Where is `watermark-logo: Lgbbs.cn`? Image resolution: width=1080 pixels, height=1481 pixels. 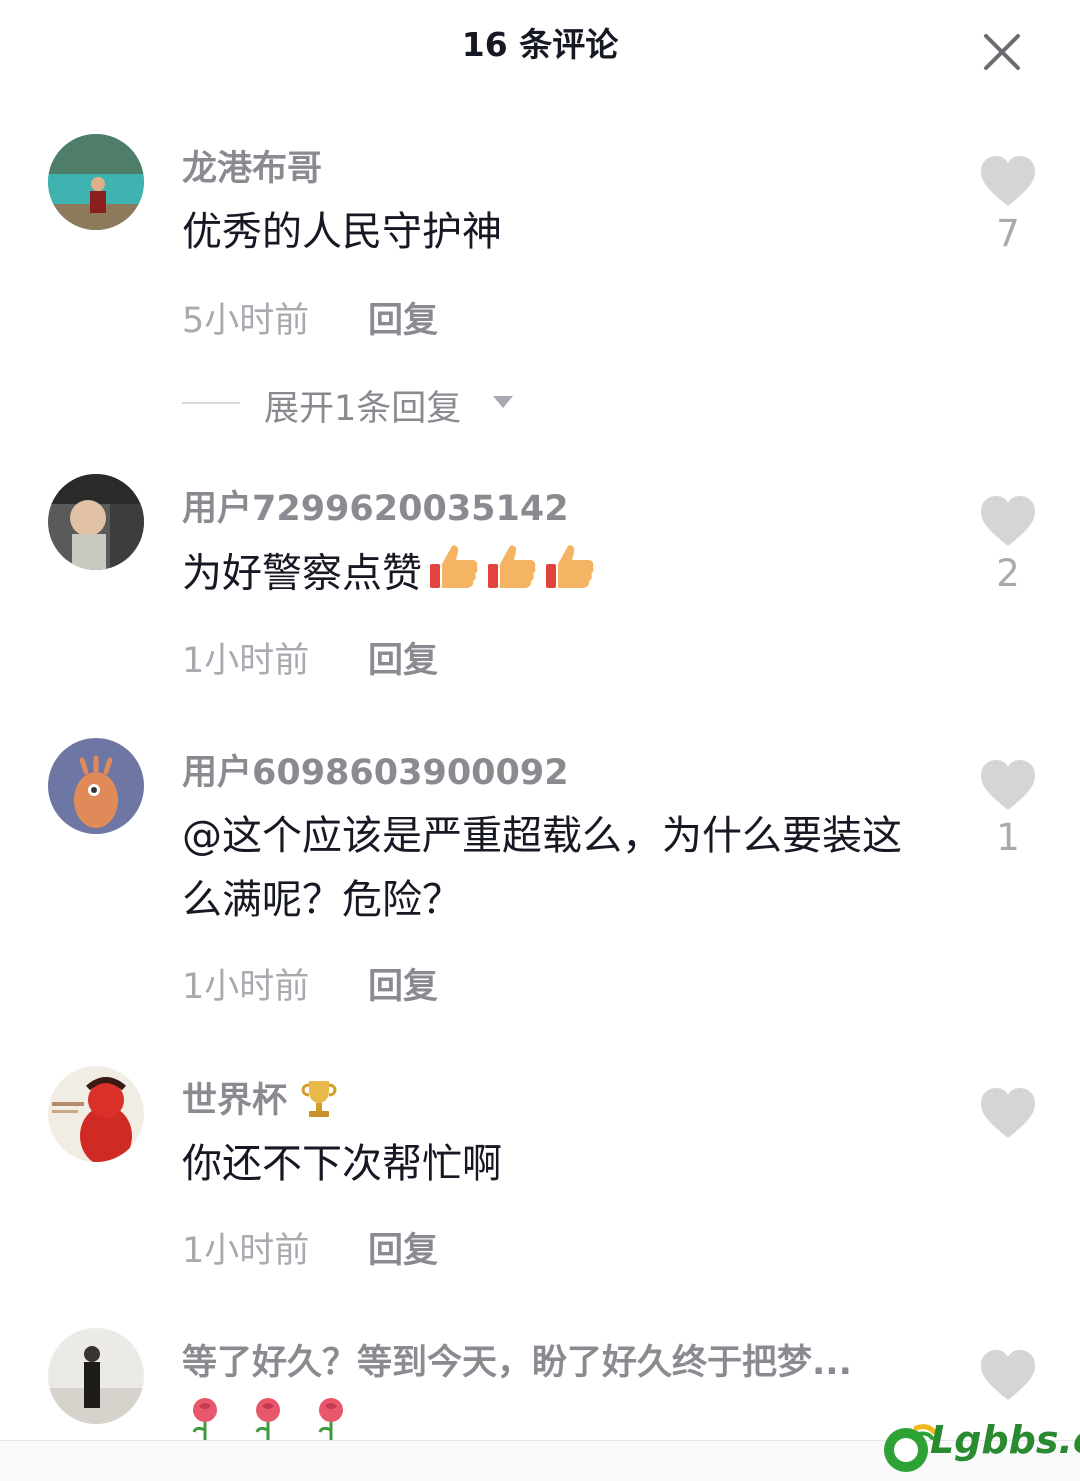 watermark-logo: Lgbbs.cn is located at coordinates (980, 1445).